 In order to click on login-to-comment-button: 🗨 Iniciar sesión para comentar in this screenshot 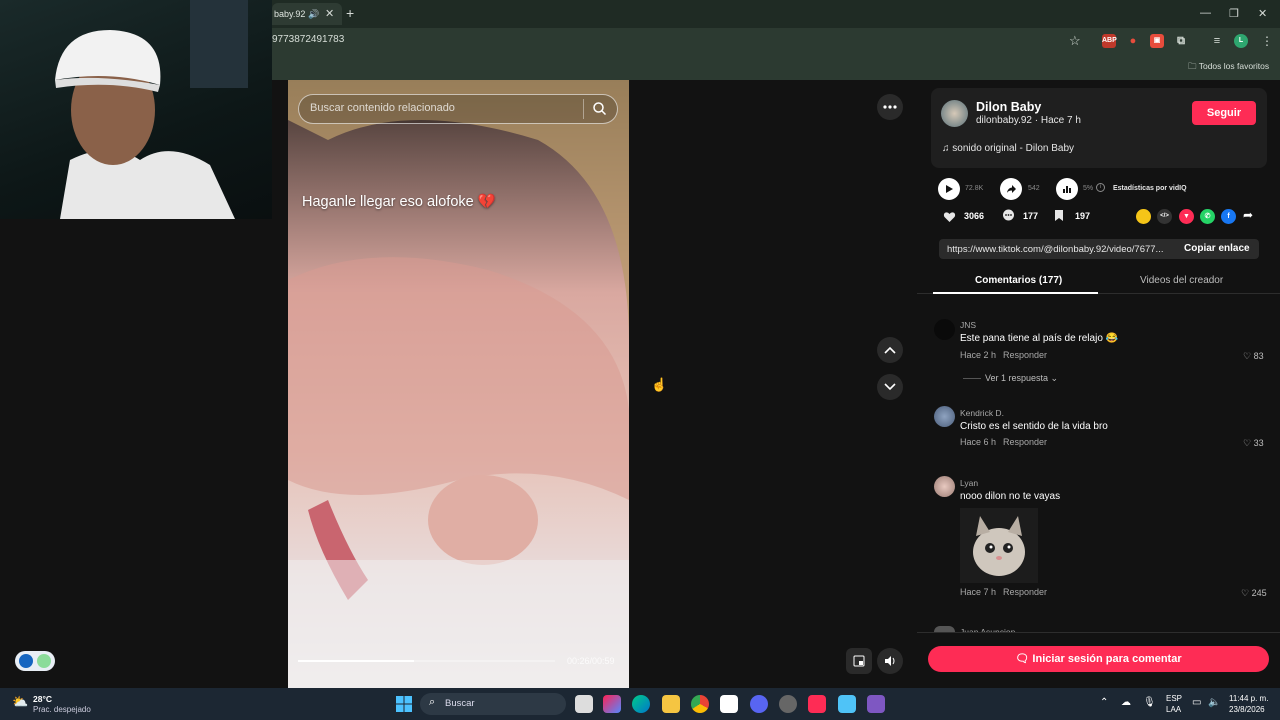, I will do `click(1098, 659)`.